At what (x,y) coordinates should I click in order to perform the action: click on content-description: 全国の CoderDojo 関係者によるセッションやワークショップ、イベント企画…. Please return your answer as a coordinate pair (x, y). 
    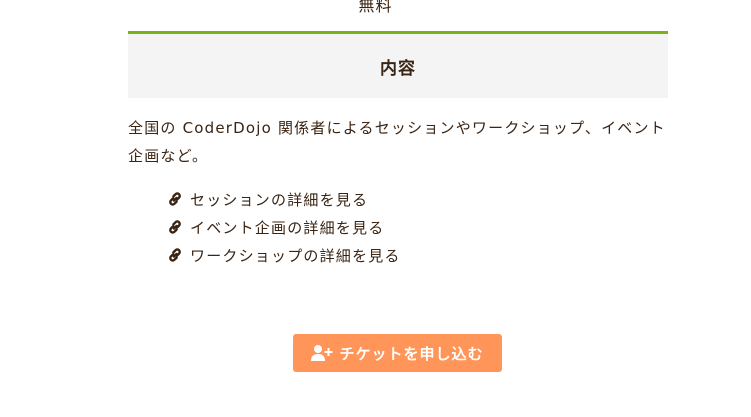
    Looking at the image, I should click on (397, 142).